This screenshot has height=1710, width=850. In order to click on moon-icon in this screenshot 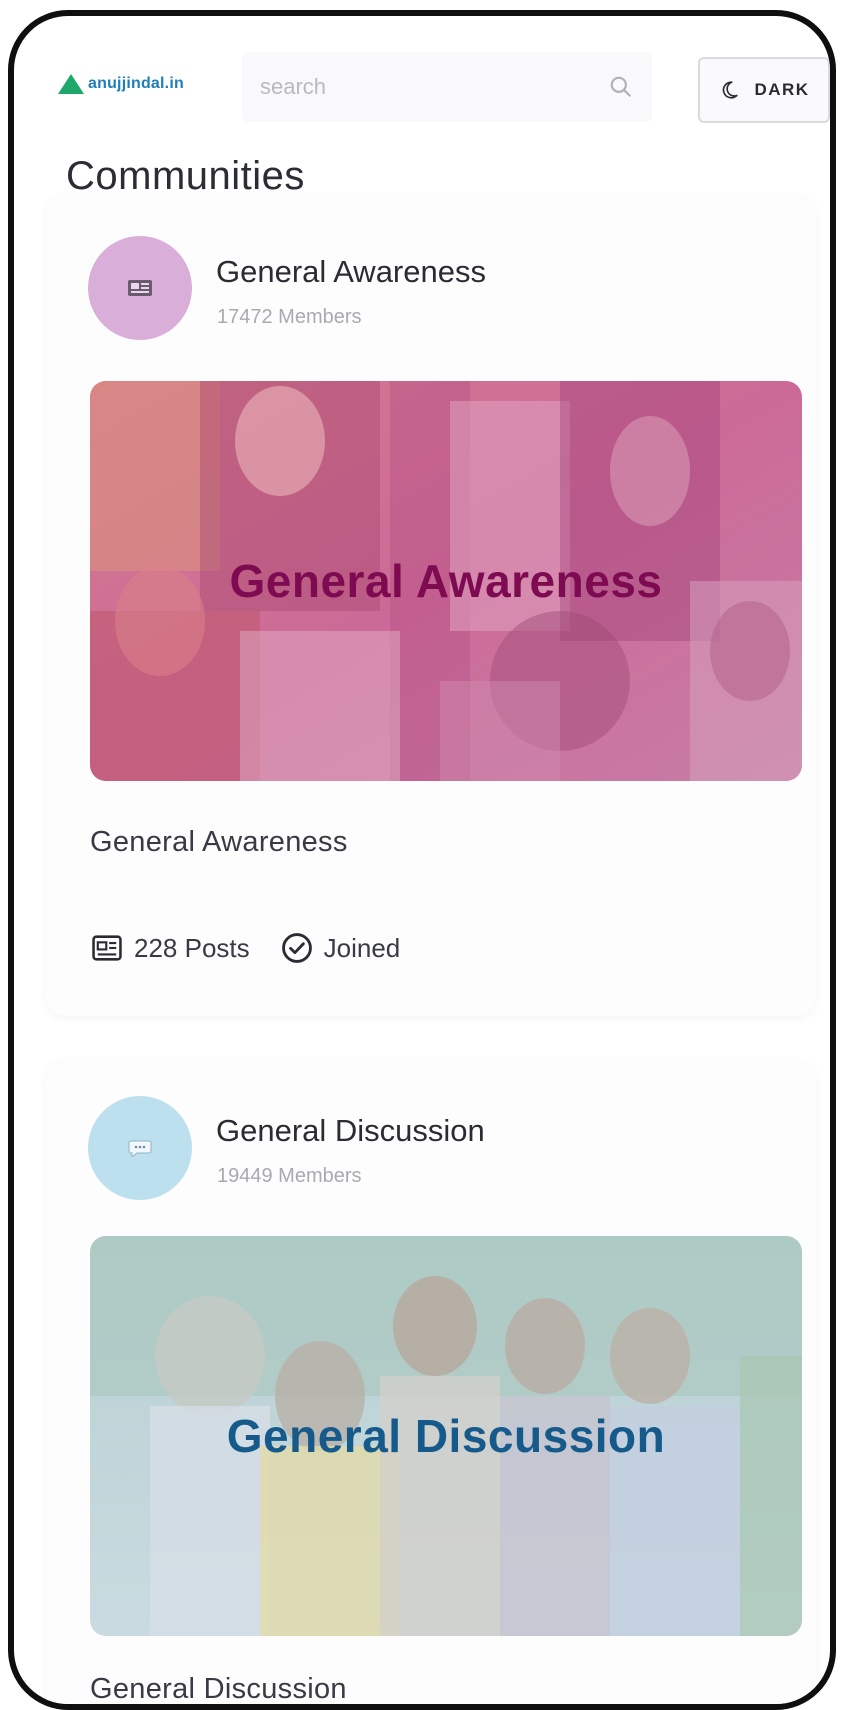, I will do `click(731, 90)`.